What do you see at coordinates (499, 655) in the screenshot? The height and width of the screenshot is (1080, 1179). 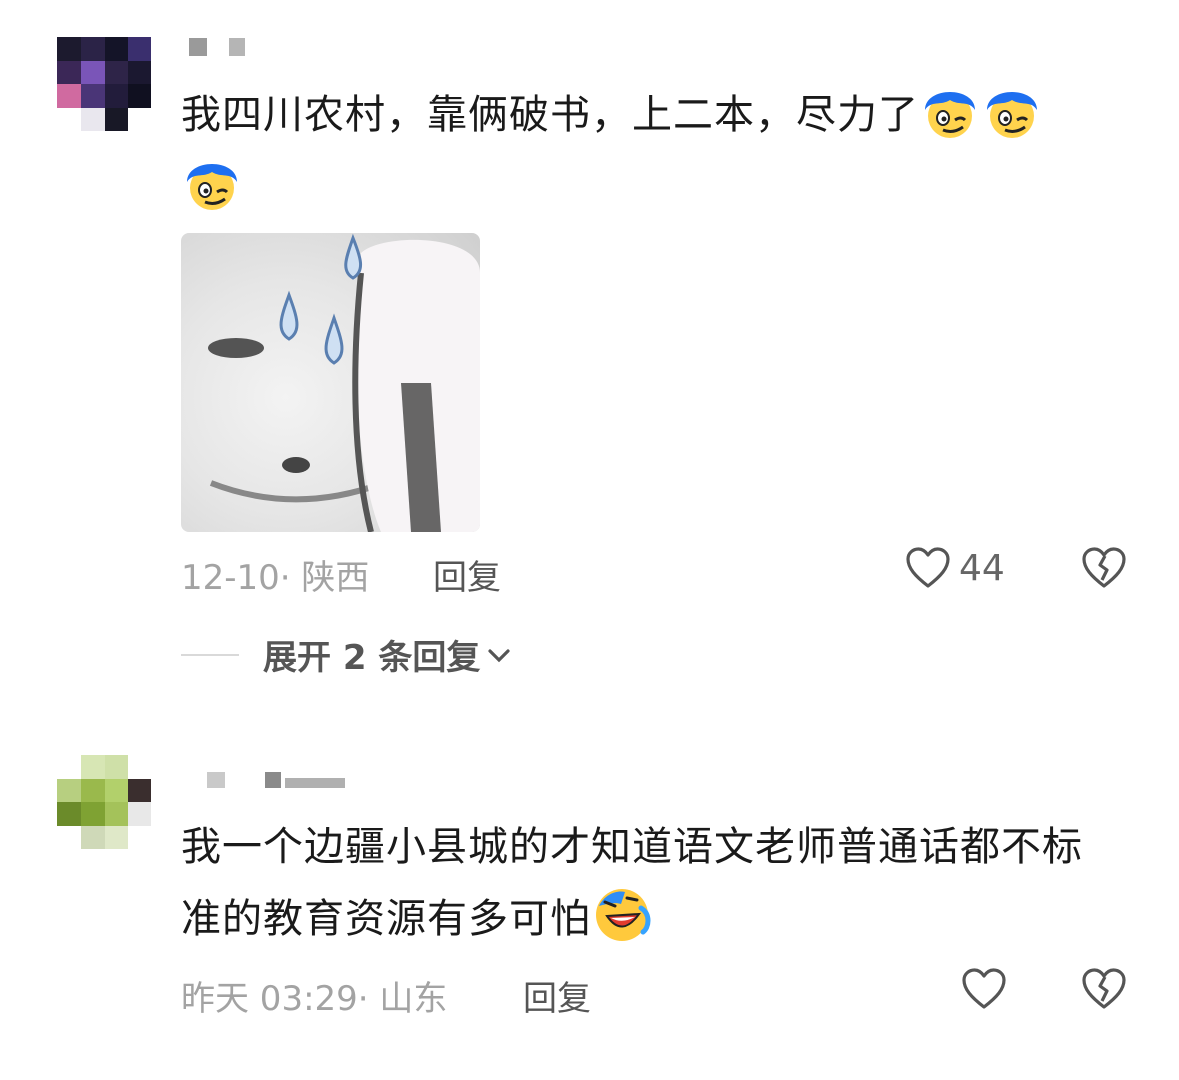 I see `chevron-down-icon` at bounding box center [499, 655].